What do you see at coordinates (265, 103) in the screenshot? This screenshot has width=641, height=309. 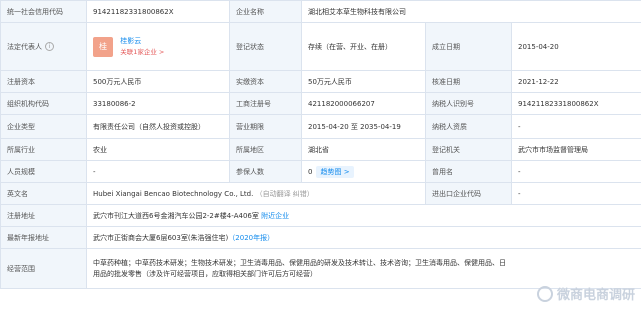 I see `biz-reg-no-label: 工商注册号` at bounding box center [265, 103].